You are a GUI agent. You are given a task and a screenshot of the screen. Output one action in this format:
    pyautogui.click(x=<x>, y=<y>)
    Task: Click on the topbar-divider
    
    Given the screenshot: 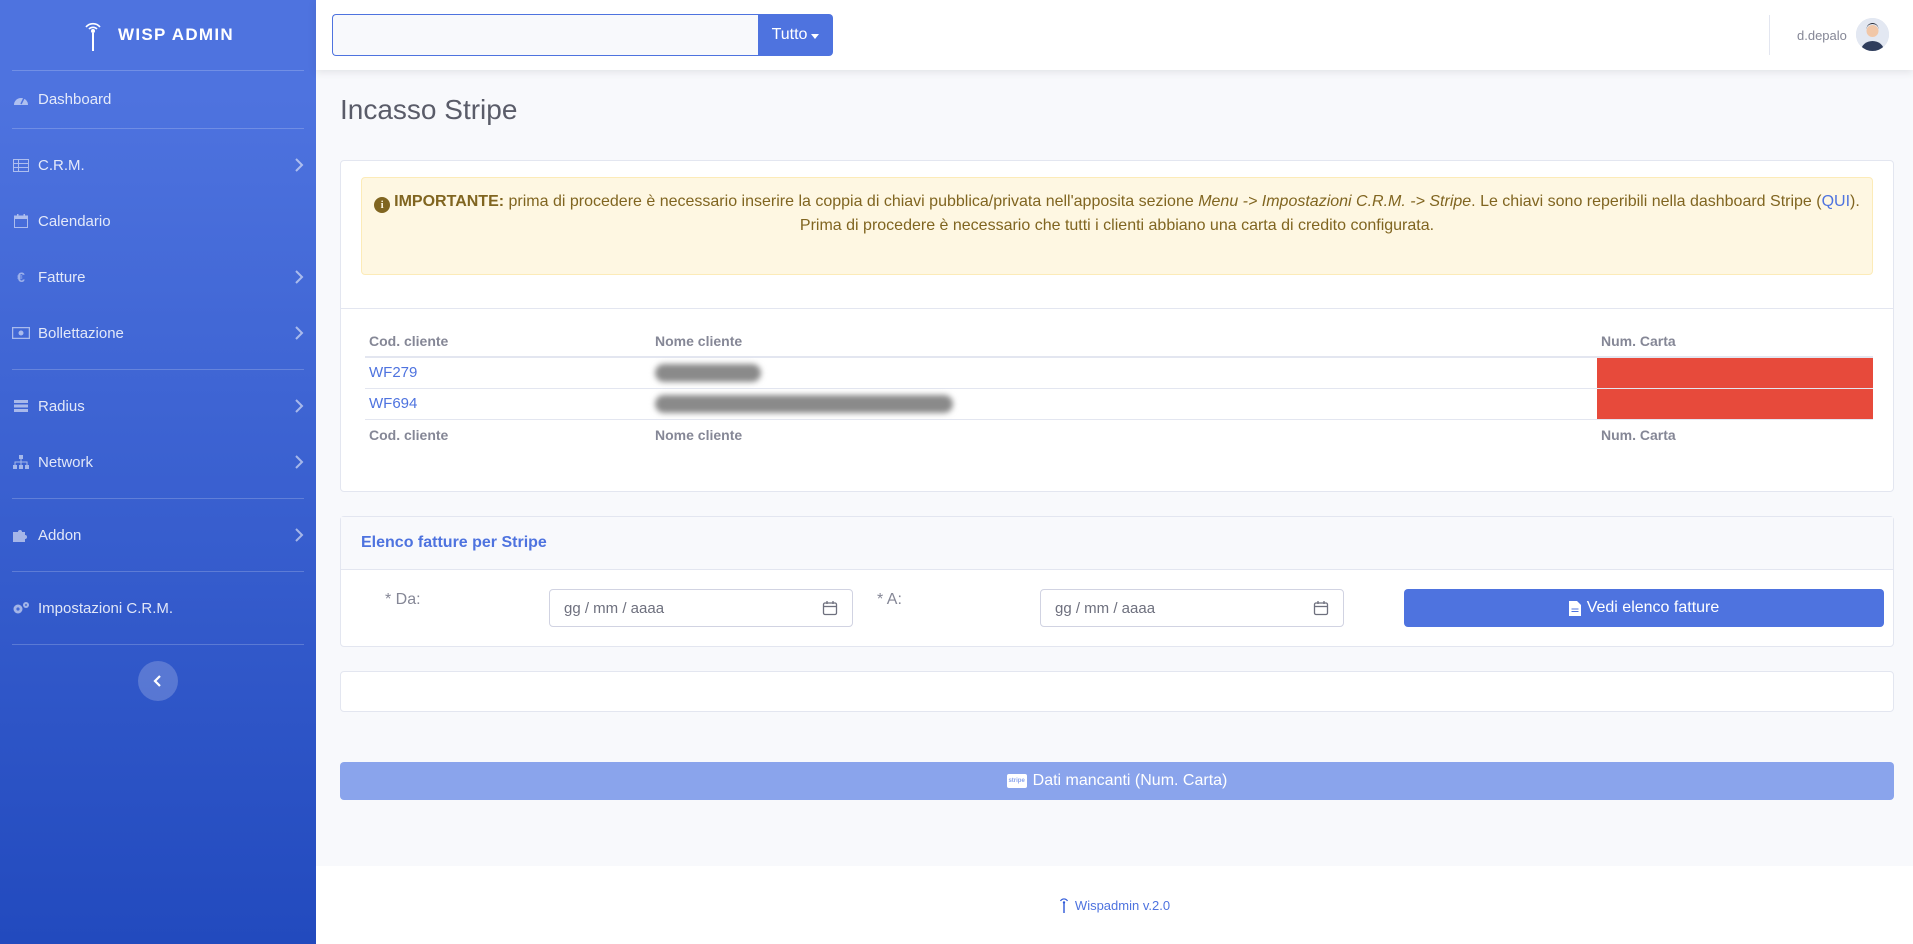 What is the action you would take?
    pyautogui.click(x=1769, y=35)
    